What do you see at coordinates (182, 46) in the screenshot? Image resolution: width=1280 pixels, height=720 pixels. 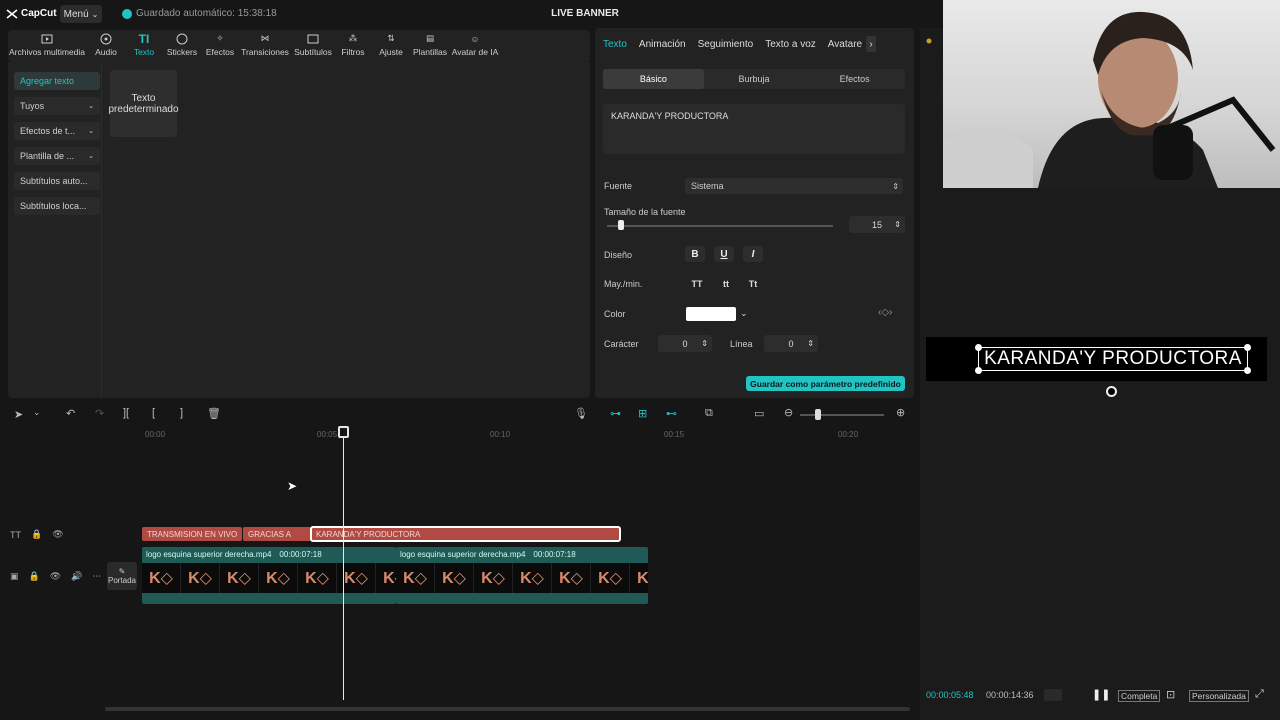 I see `tool-stickers: Stickers` at bounding box center [182, 46].